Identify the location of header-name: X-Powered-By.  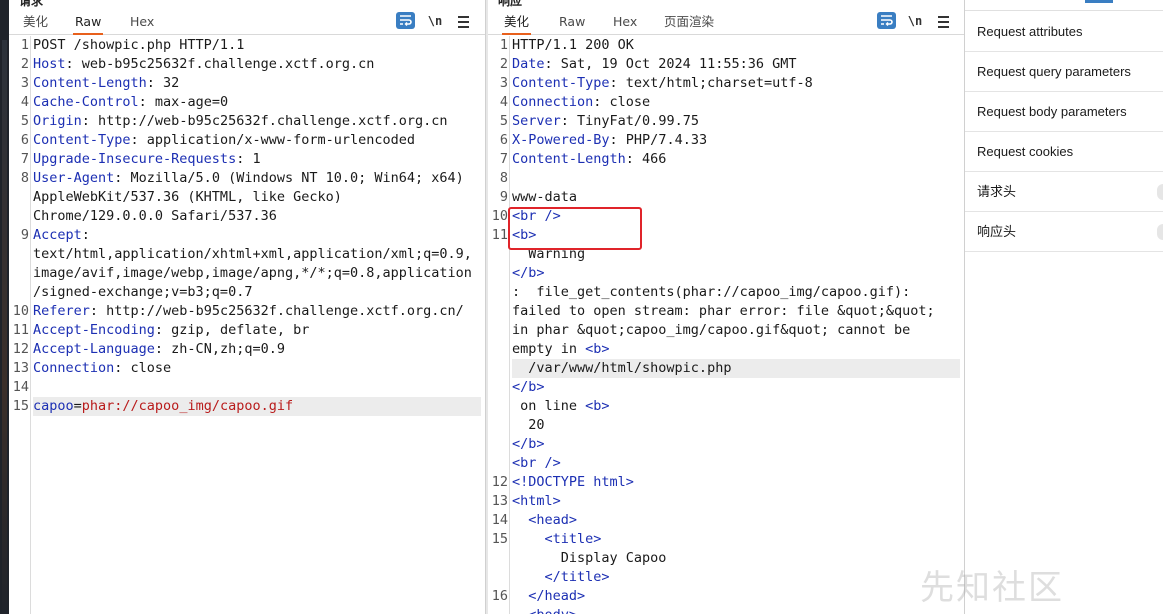
(561, 140).